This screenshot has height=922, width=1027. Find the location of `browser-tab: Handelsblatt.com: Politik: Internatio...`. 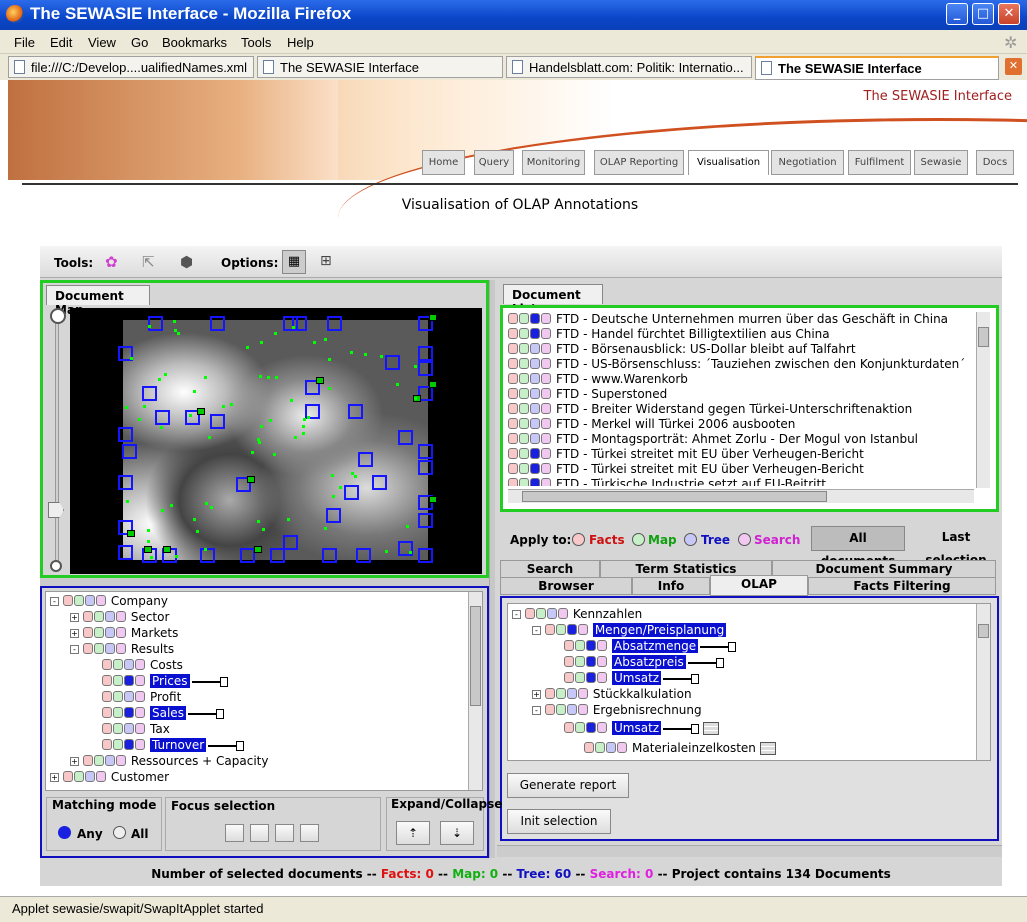

browser-tab: Handelsblatt.com: Politik: Internatio... is located at coordinates (629, 67).